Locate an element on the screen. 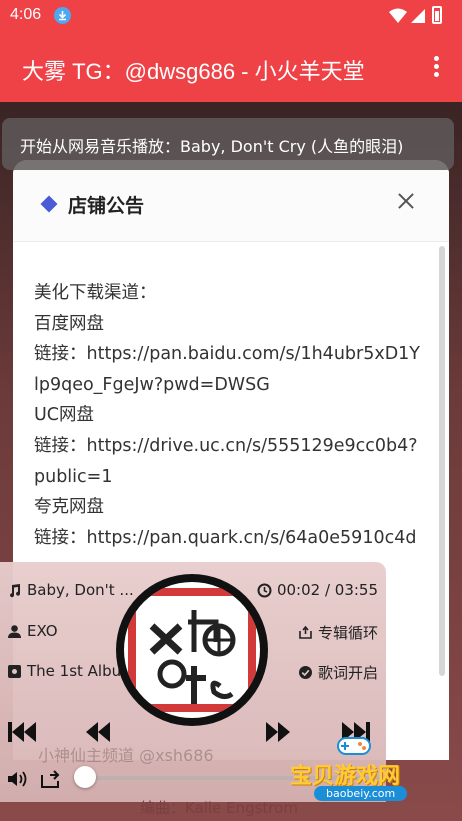 The image size is (462, 821). album-art-logo is located at coordinates (192, 650).